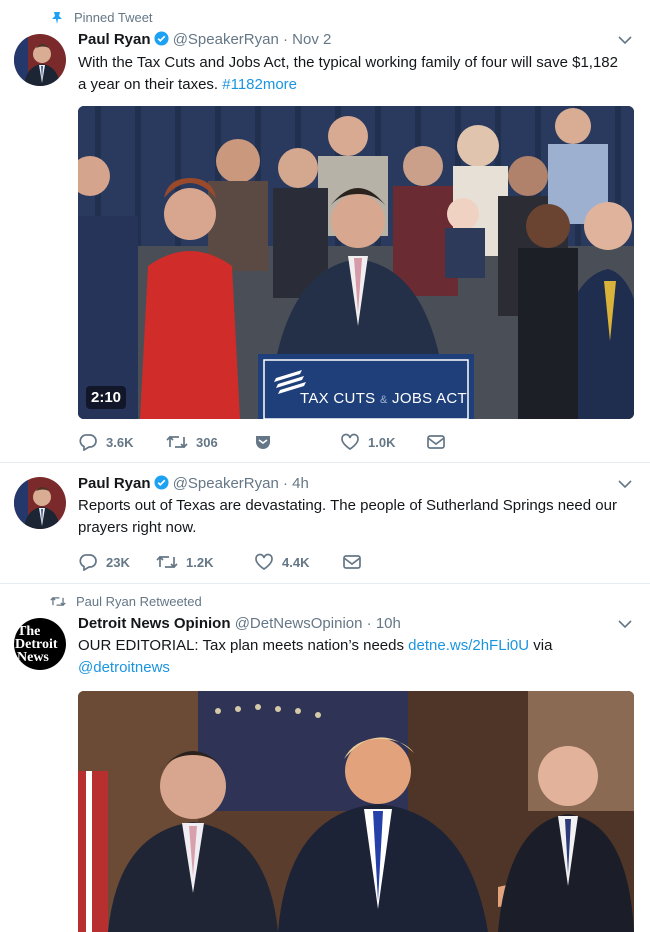 Image resolution: width=650 pixels, height=932 pixels. What do you see at coordinates (468, 645) in the screenshot?
I see `url-link: detne.ws/2hFLi0U` at bounding box center [468, 645].